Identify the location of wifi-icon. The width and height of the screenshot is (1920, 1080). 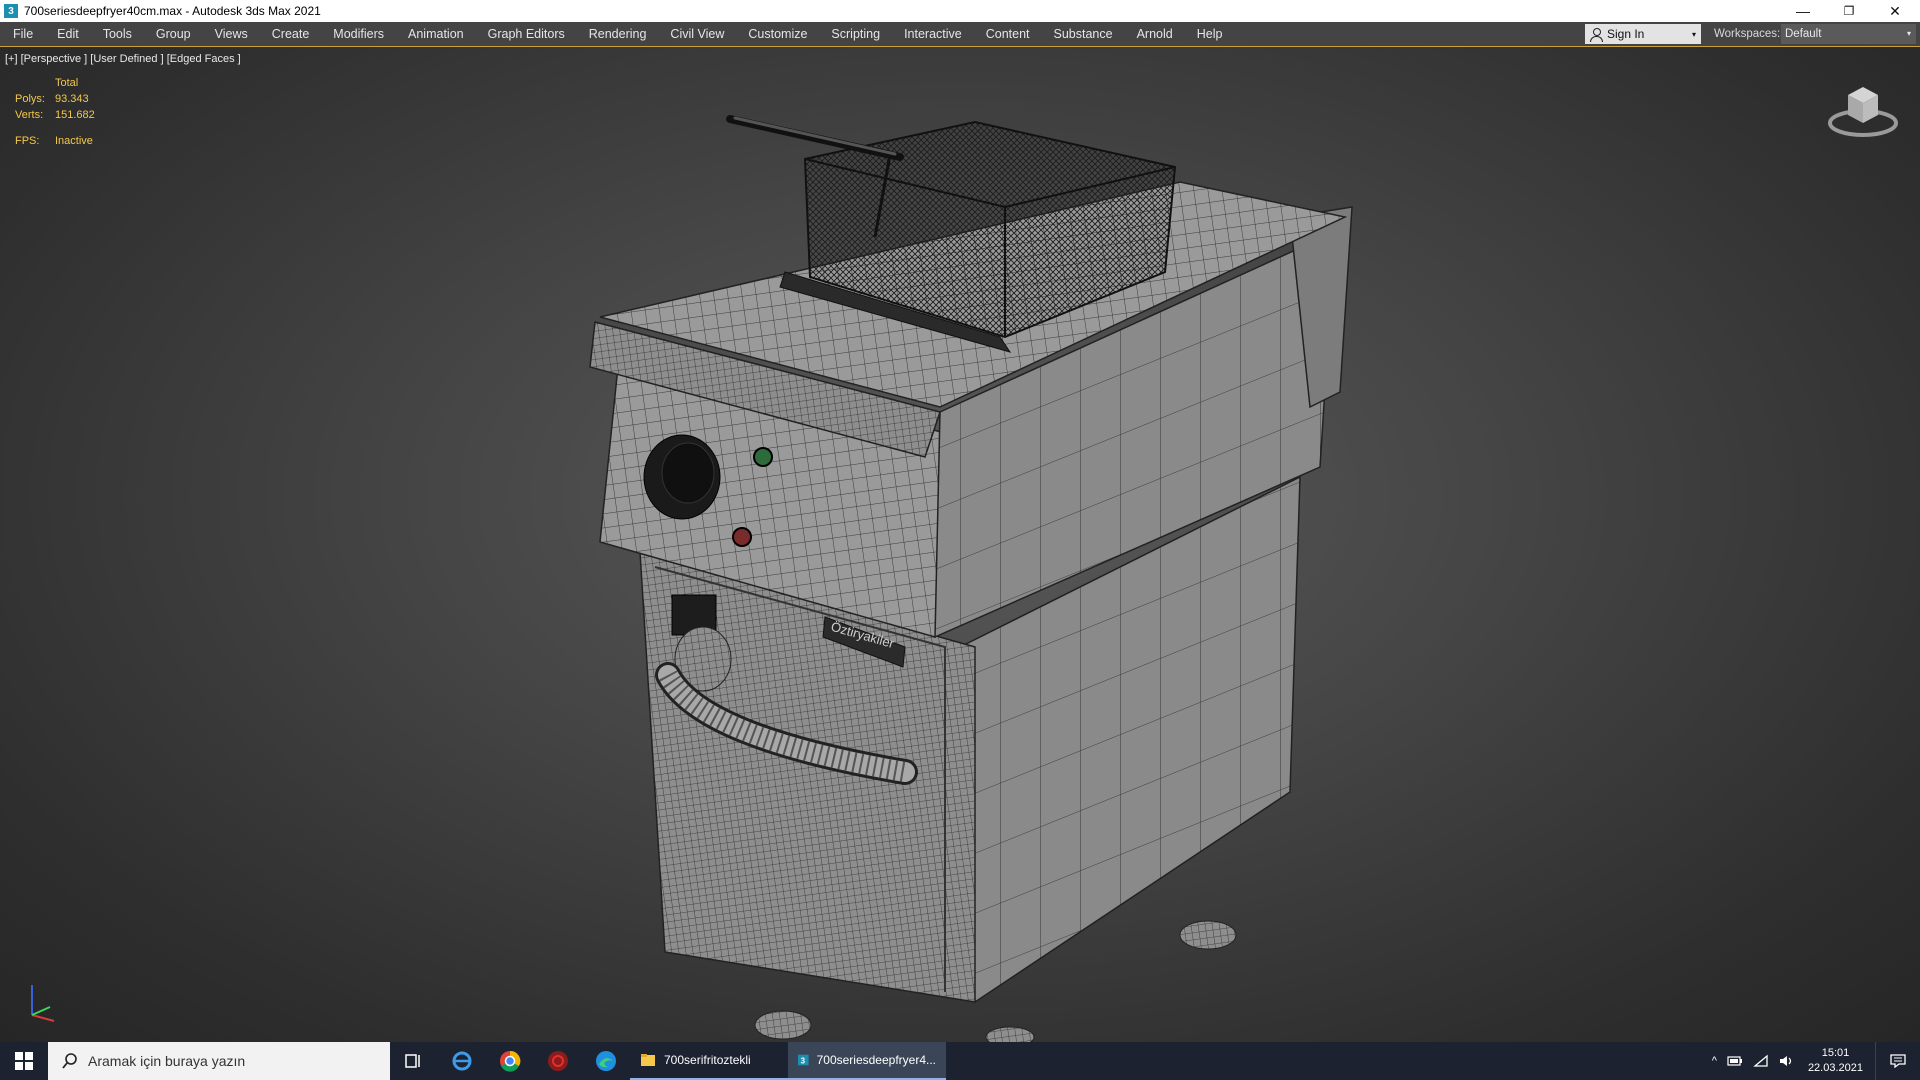
(1761, 1061).